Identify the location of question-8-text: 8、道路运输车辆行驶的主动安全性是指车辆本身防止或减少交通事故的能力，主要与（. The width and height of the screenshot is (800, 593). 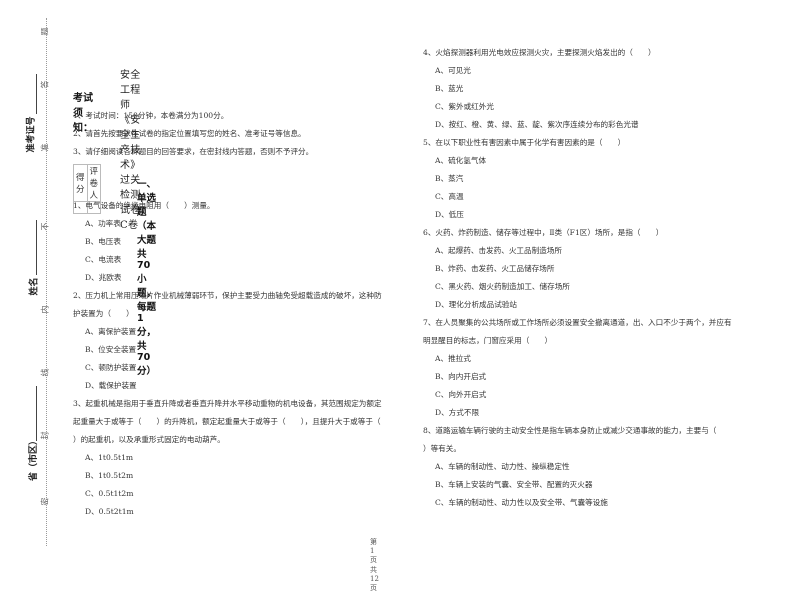
(570, 430).